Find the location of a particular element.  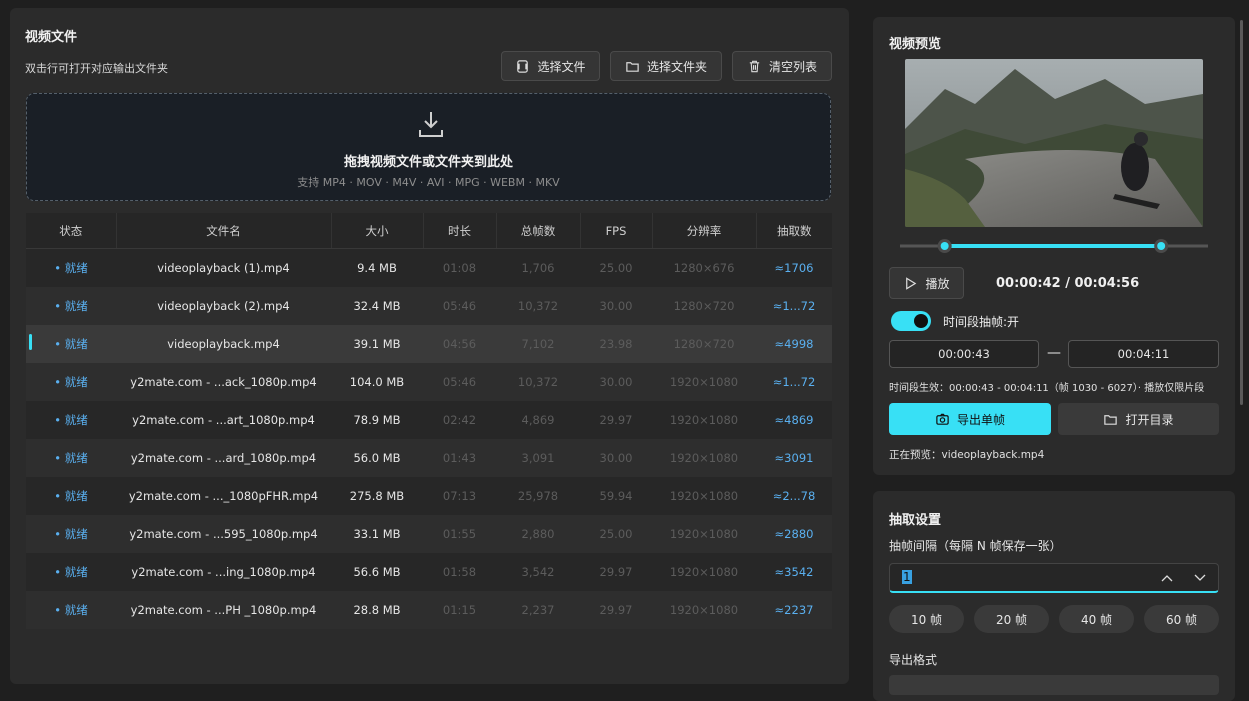

chevron-up-icon is located at coordinates (1167, 578).